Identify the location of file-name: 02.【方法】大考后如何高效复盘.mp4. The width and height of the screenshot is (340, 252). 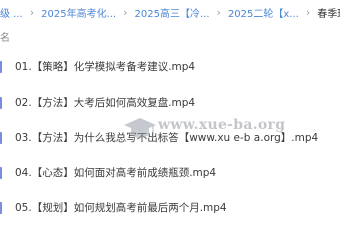
(105, 102).